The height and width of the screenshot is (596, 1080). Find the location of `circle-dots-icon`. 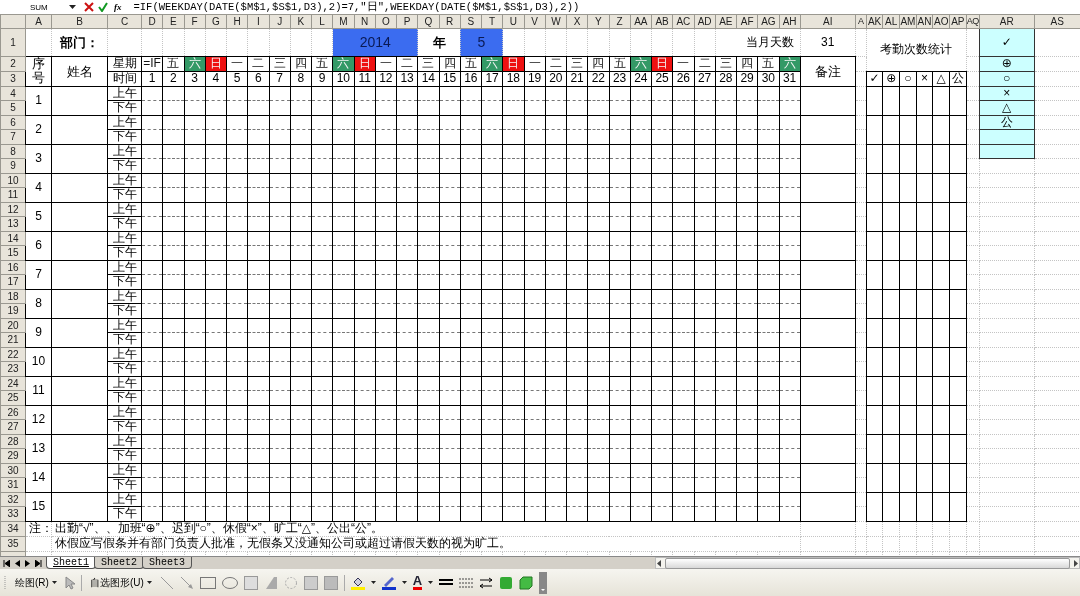

circle-dots-icon is located at coordinates (290, 582).